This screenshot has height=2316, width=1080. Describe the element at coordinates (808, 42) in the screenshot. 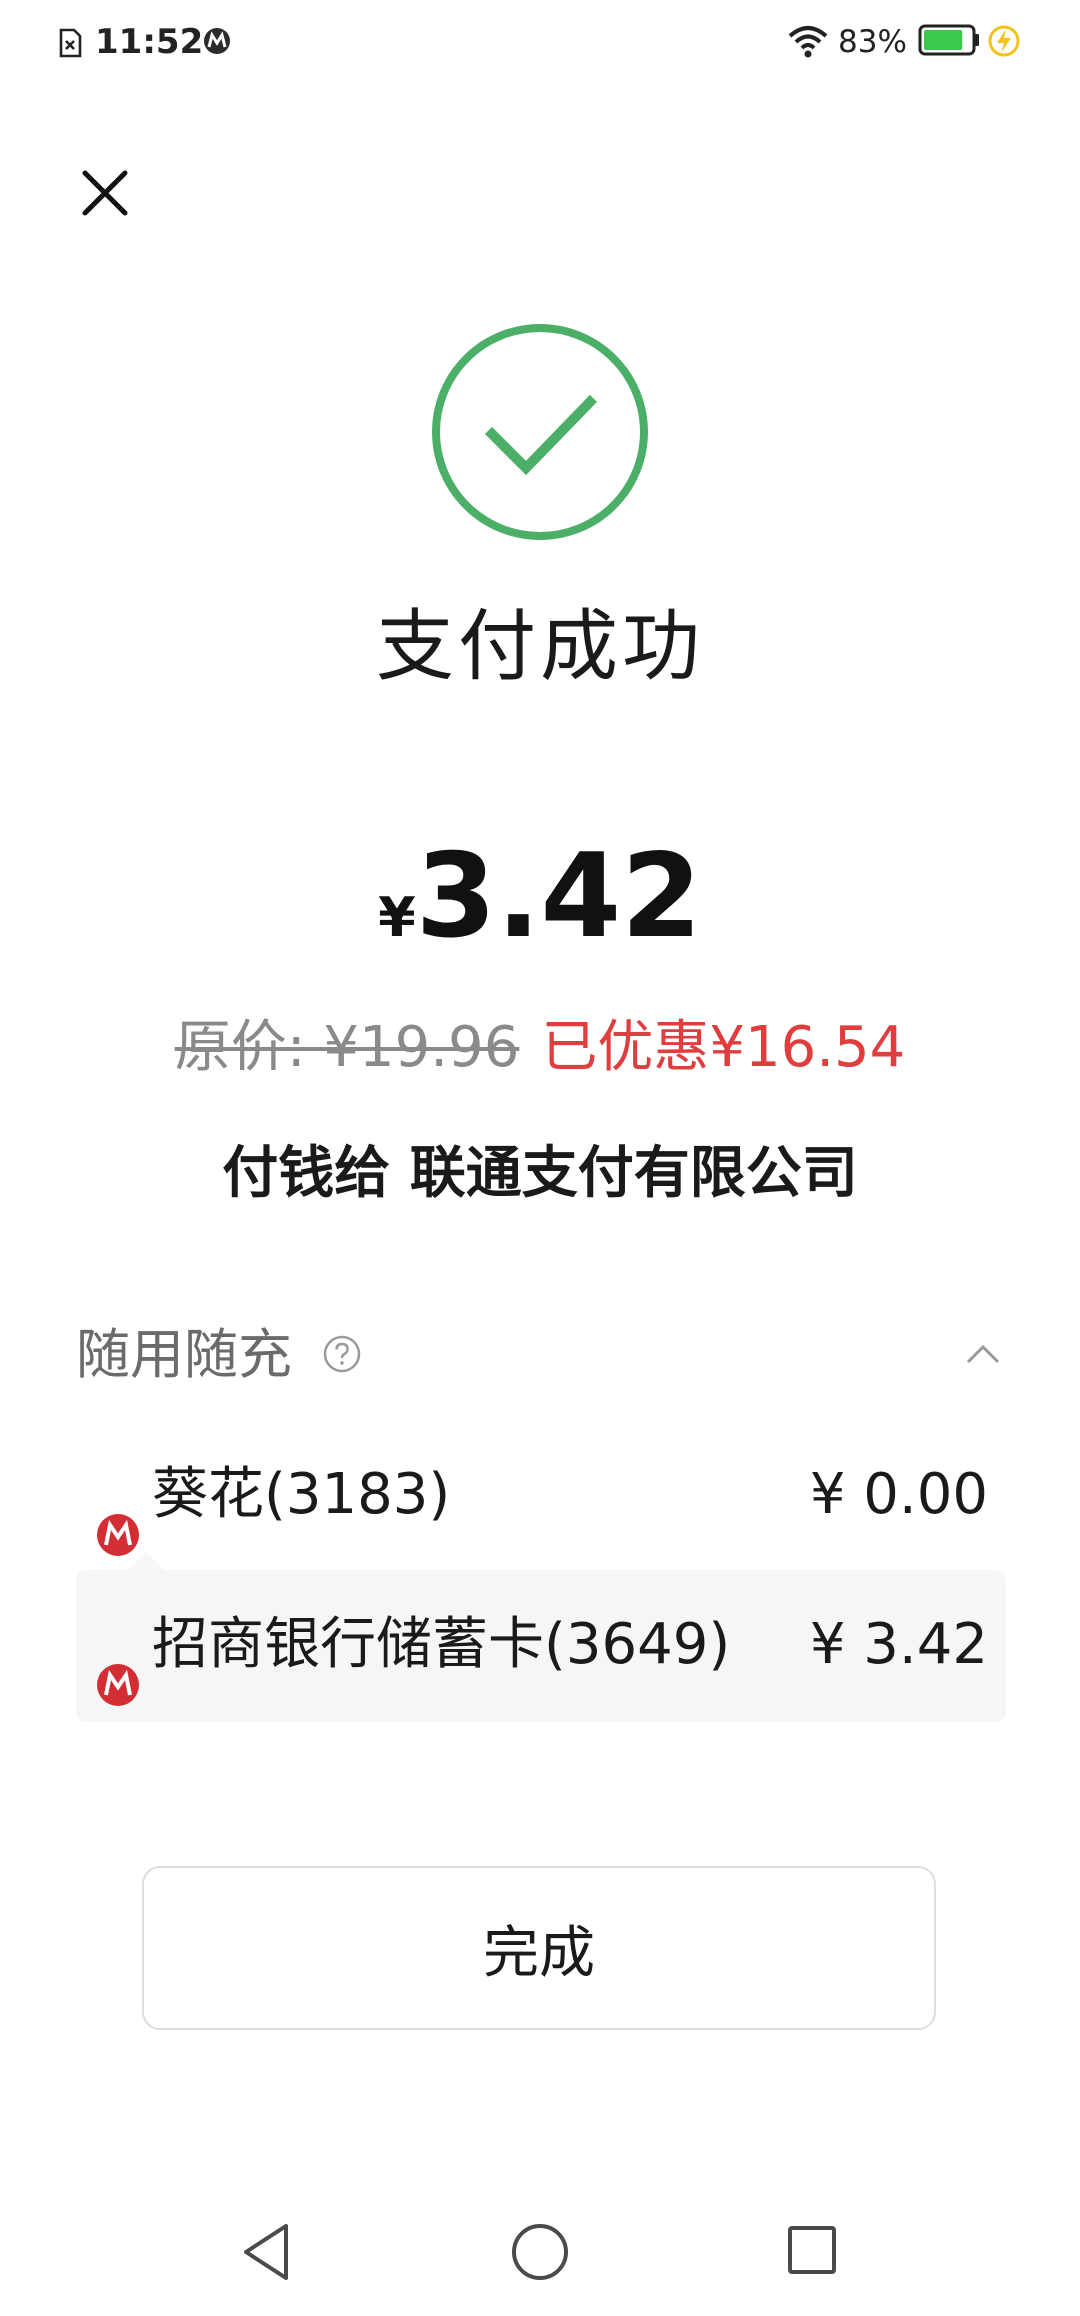

I see `wifi-icon` at that location.